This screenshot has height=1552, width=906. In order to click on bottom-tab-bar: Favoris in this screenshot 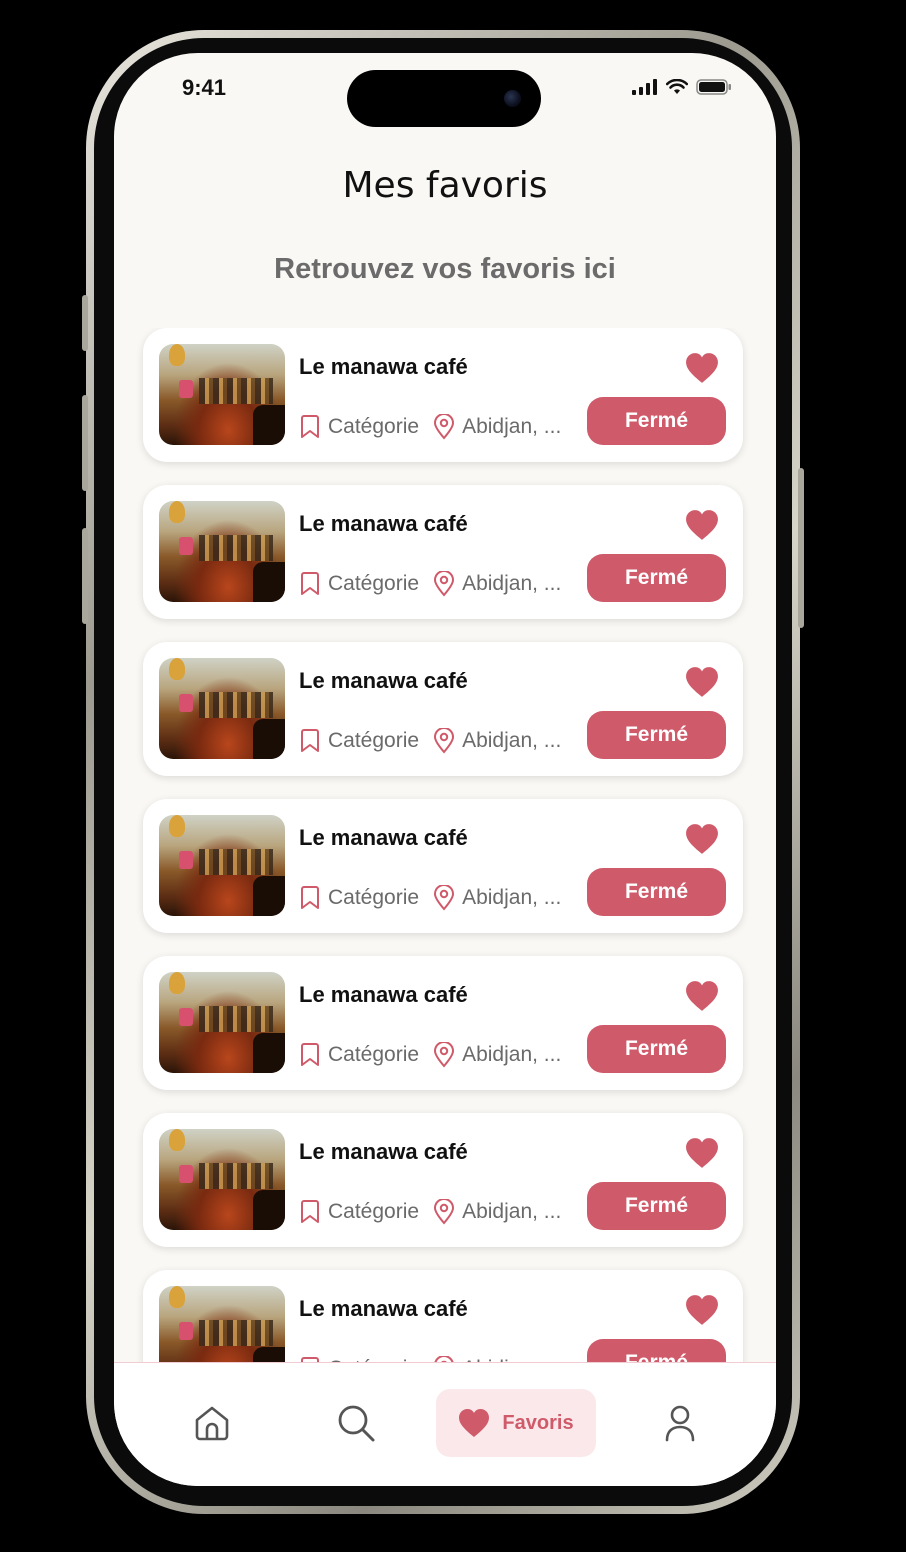, I will do `click(445, 1424)`.